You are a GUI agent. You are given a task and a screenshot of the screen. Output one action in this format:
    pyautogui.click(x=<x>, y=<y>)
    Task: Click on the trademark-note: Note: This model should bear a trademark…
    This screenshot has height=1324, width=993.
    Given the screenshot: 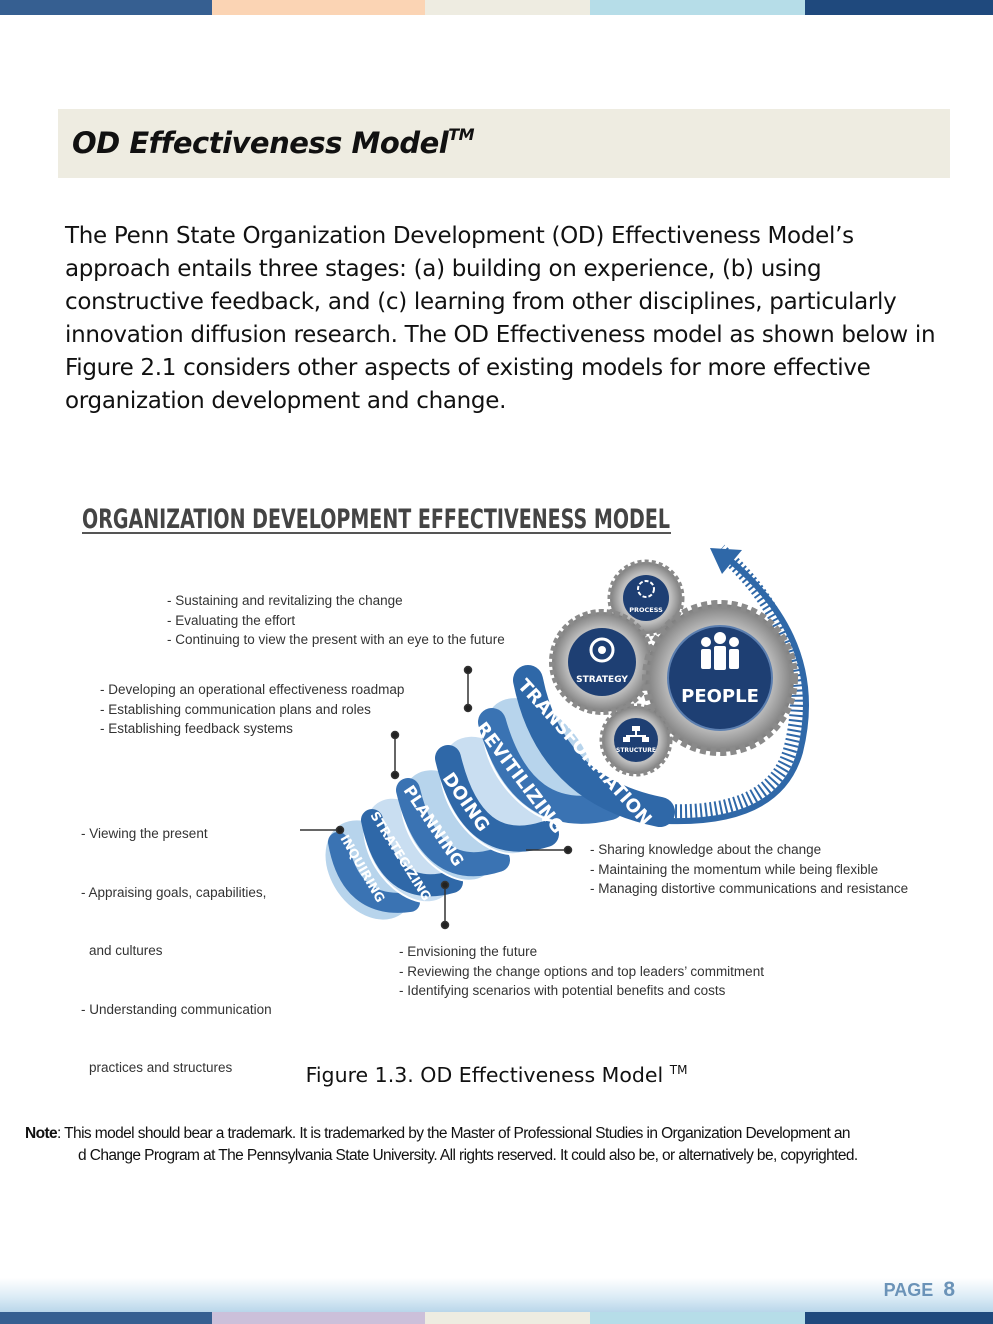 What is the action you would take?
    pyautogui.click(x=441, y=1144)
    